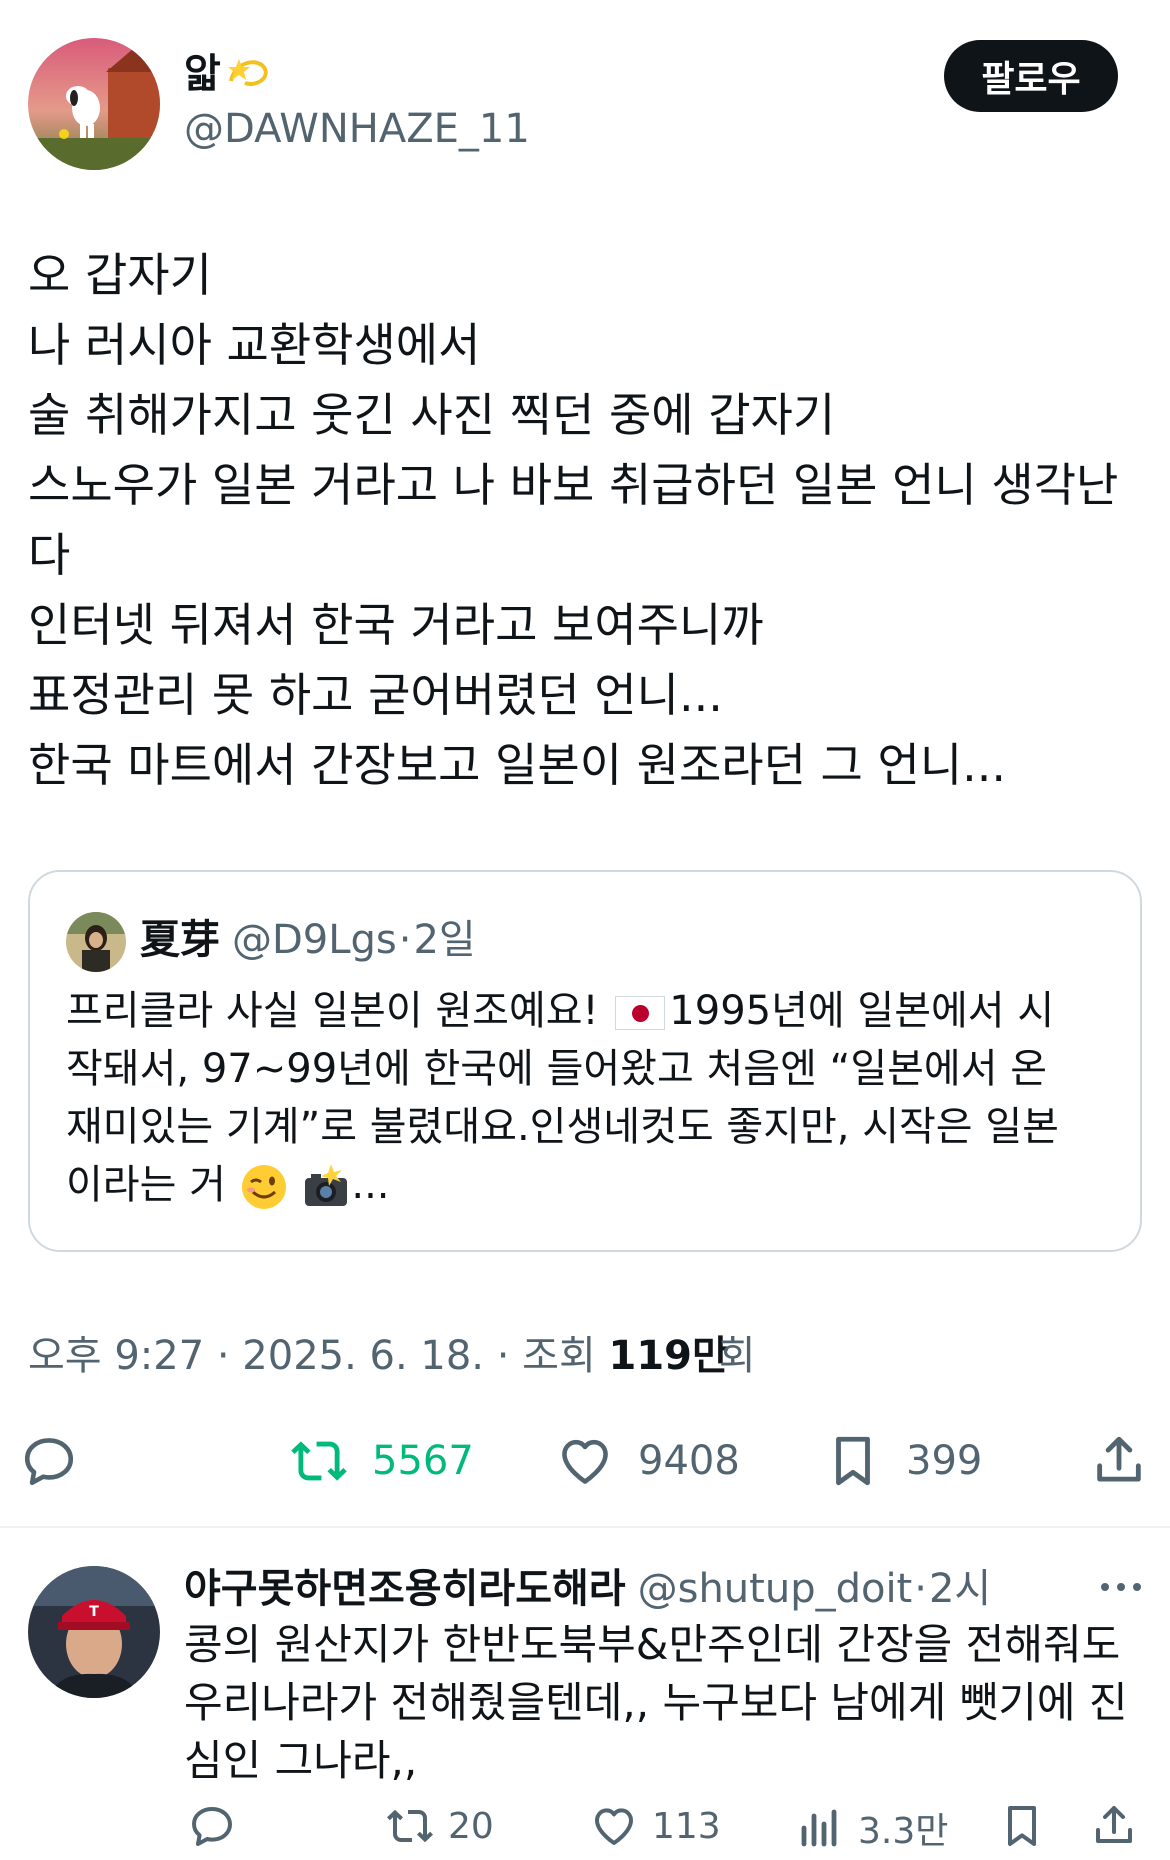  What do you see at coordinates (396, 625) in the screenshot?
I see `tweet-line: 인터넷 뒤져서 한국 거라고 보여주니까` at bounding box center [396, 625].